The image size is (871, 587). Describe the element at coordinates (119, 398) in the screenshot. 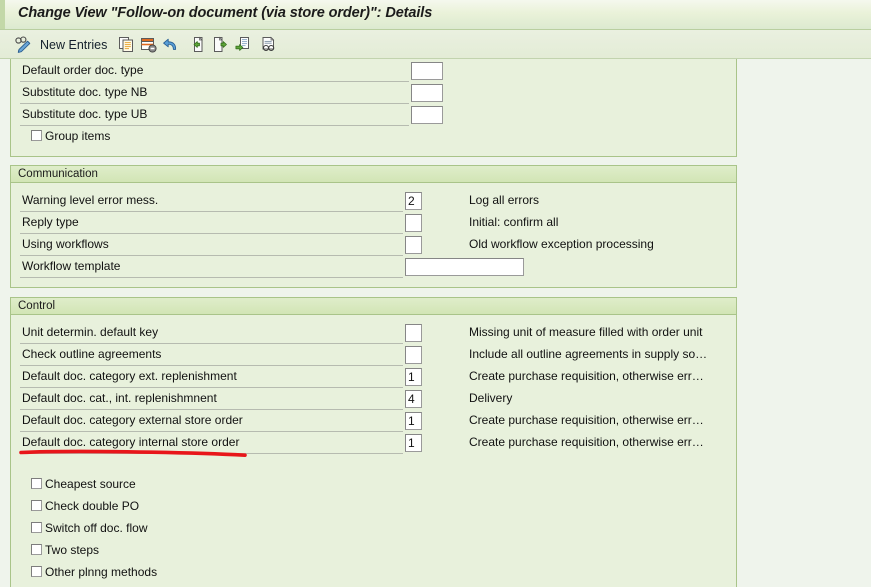

I see `field-label: Default doc. cat., int. replenishmnent` at that location.